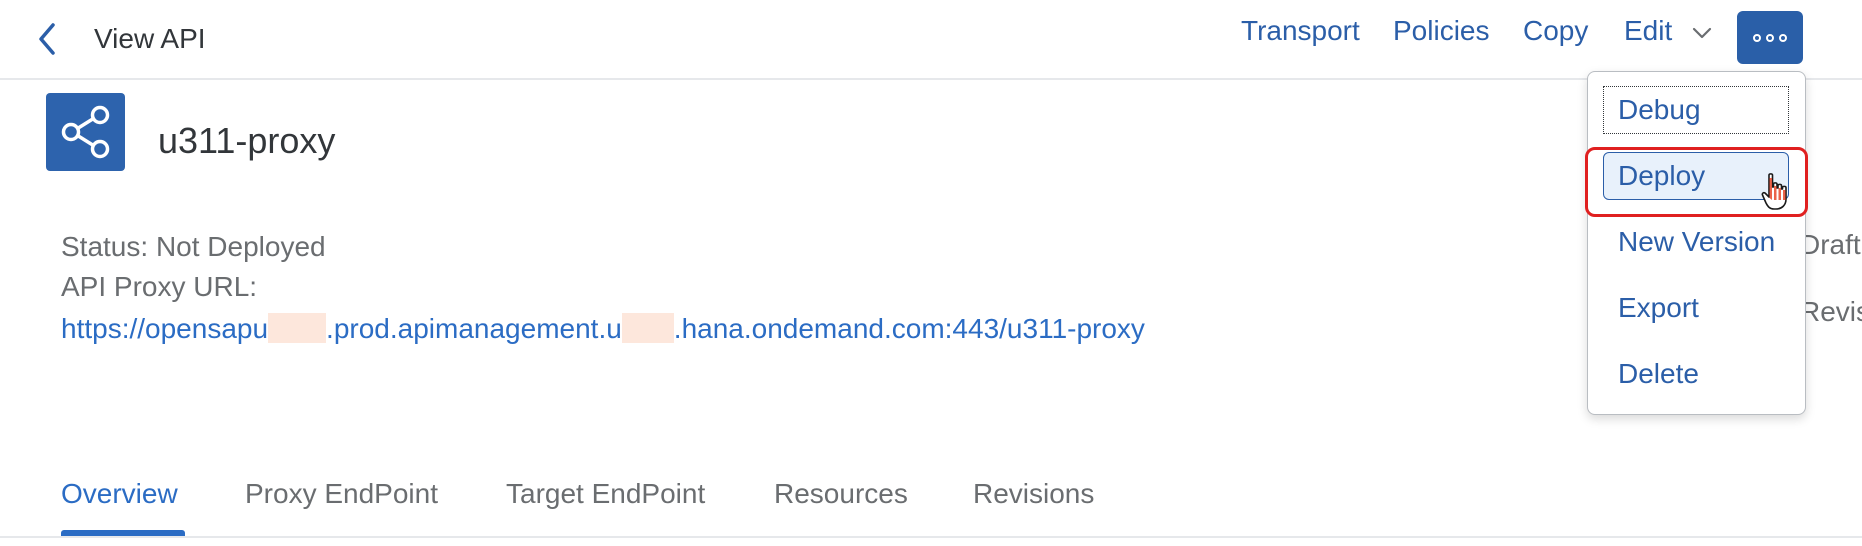  I want to click on active-tab-indicator, so click(123, 533).